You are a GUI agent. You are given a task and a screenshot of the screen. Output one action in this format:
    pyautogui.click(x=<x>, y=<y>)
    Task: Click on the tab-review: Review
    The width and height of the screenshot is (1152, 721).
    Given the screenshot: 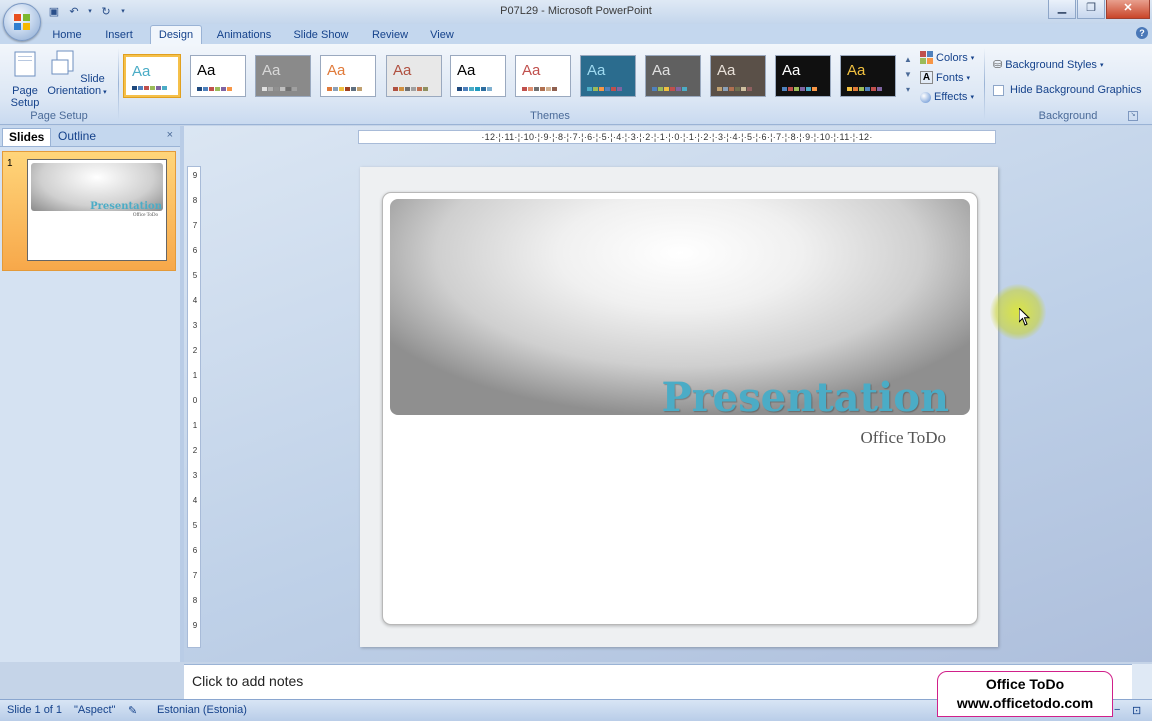 What is the action you would take?
    pyautogui.click(x=390, y=35)
    